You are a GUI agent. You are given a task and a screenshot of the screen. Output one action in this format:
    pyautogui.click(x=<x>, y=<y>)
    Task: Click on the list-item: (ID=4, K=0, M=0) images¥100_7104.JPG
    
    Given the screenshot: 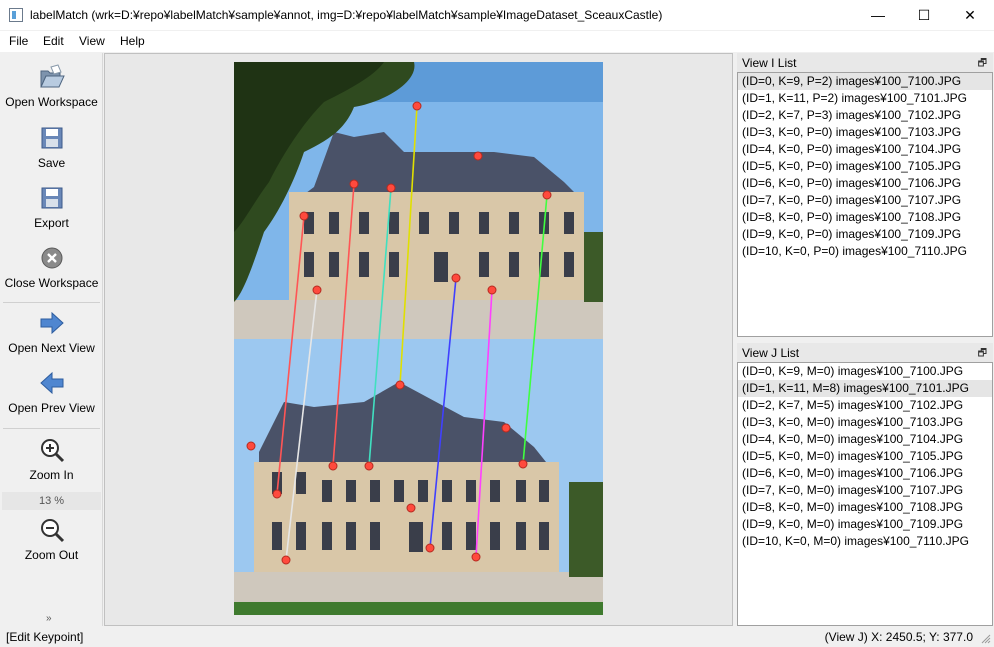 What is the action you would take?
    pyautogui.click(x=865, y=439)
    